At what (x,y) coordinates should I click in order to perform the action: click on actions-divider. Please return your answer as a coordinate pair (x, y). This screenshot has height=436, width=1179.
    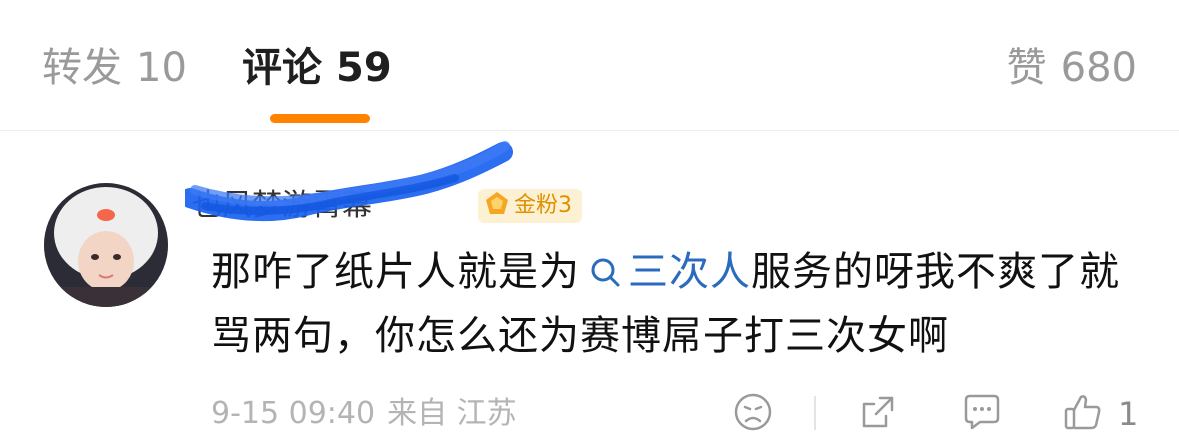
    Looking at the image, I should click on (815, 413).